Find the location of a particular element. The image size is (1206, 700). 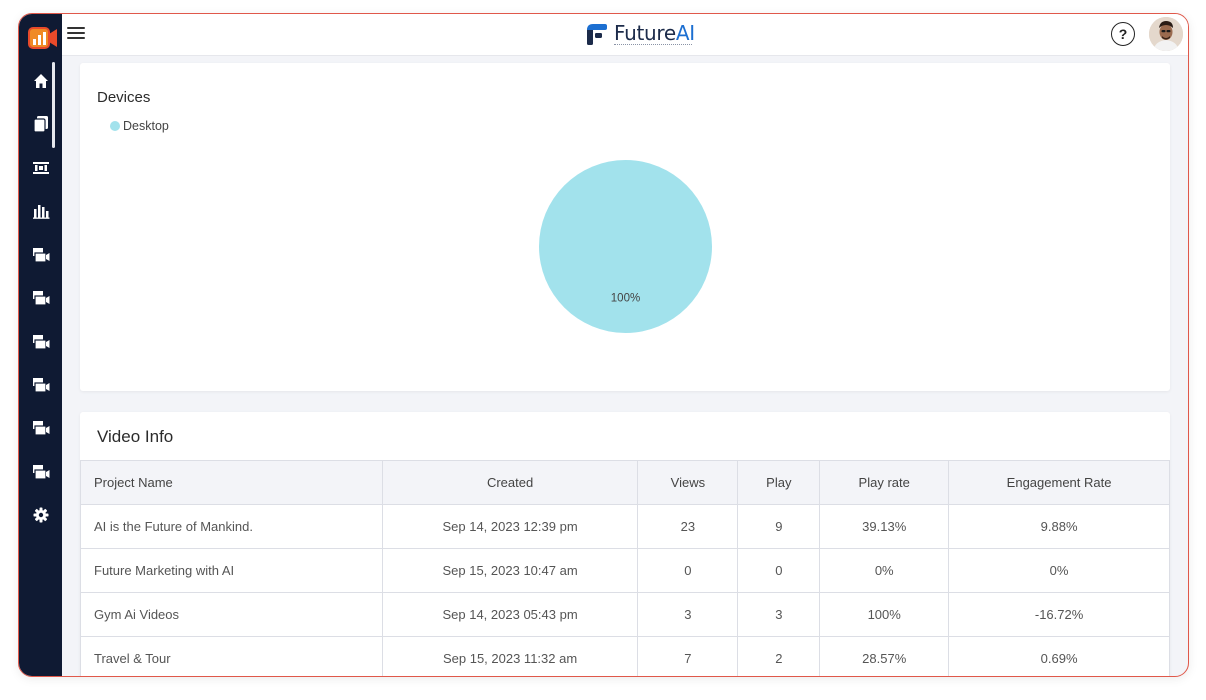

avatar is located at coordinates (1166, 34).